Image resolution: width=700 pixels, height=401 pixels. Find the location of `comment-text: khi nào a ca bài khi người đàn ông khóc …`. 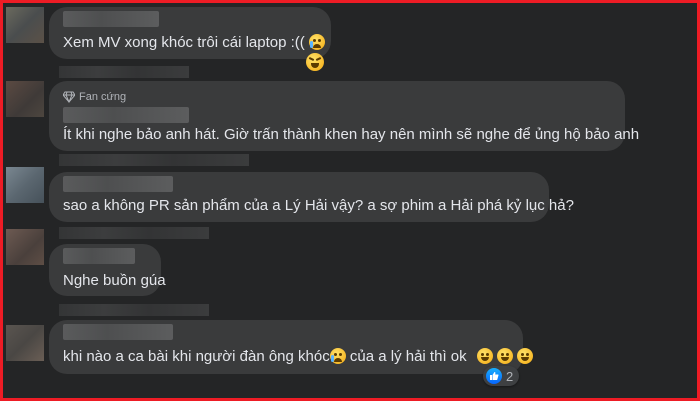

comment-text: khi nào a ca bài khi người đàn ông khóc … is located at coordinates (298, 357).